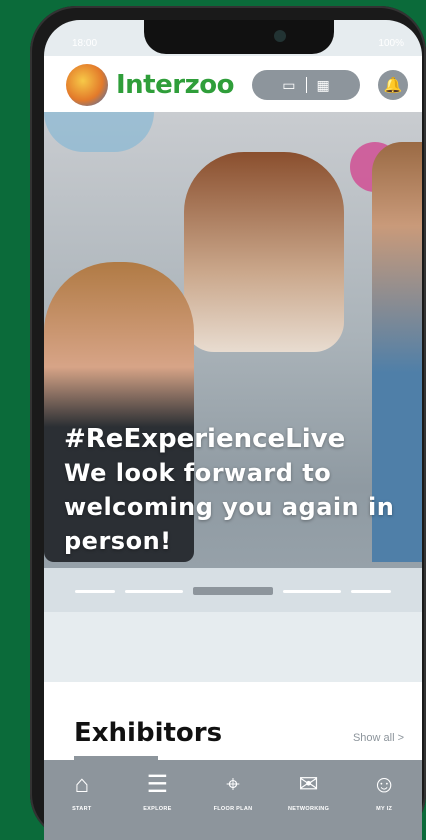 The height and width of the screenshot is (840, 426). I want to click on home-icon: ⌂, so click(82, 784).